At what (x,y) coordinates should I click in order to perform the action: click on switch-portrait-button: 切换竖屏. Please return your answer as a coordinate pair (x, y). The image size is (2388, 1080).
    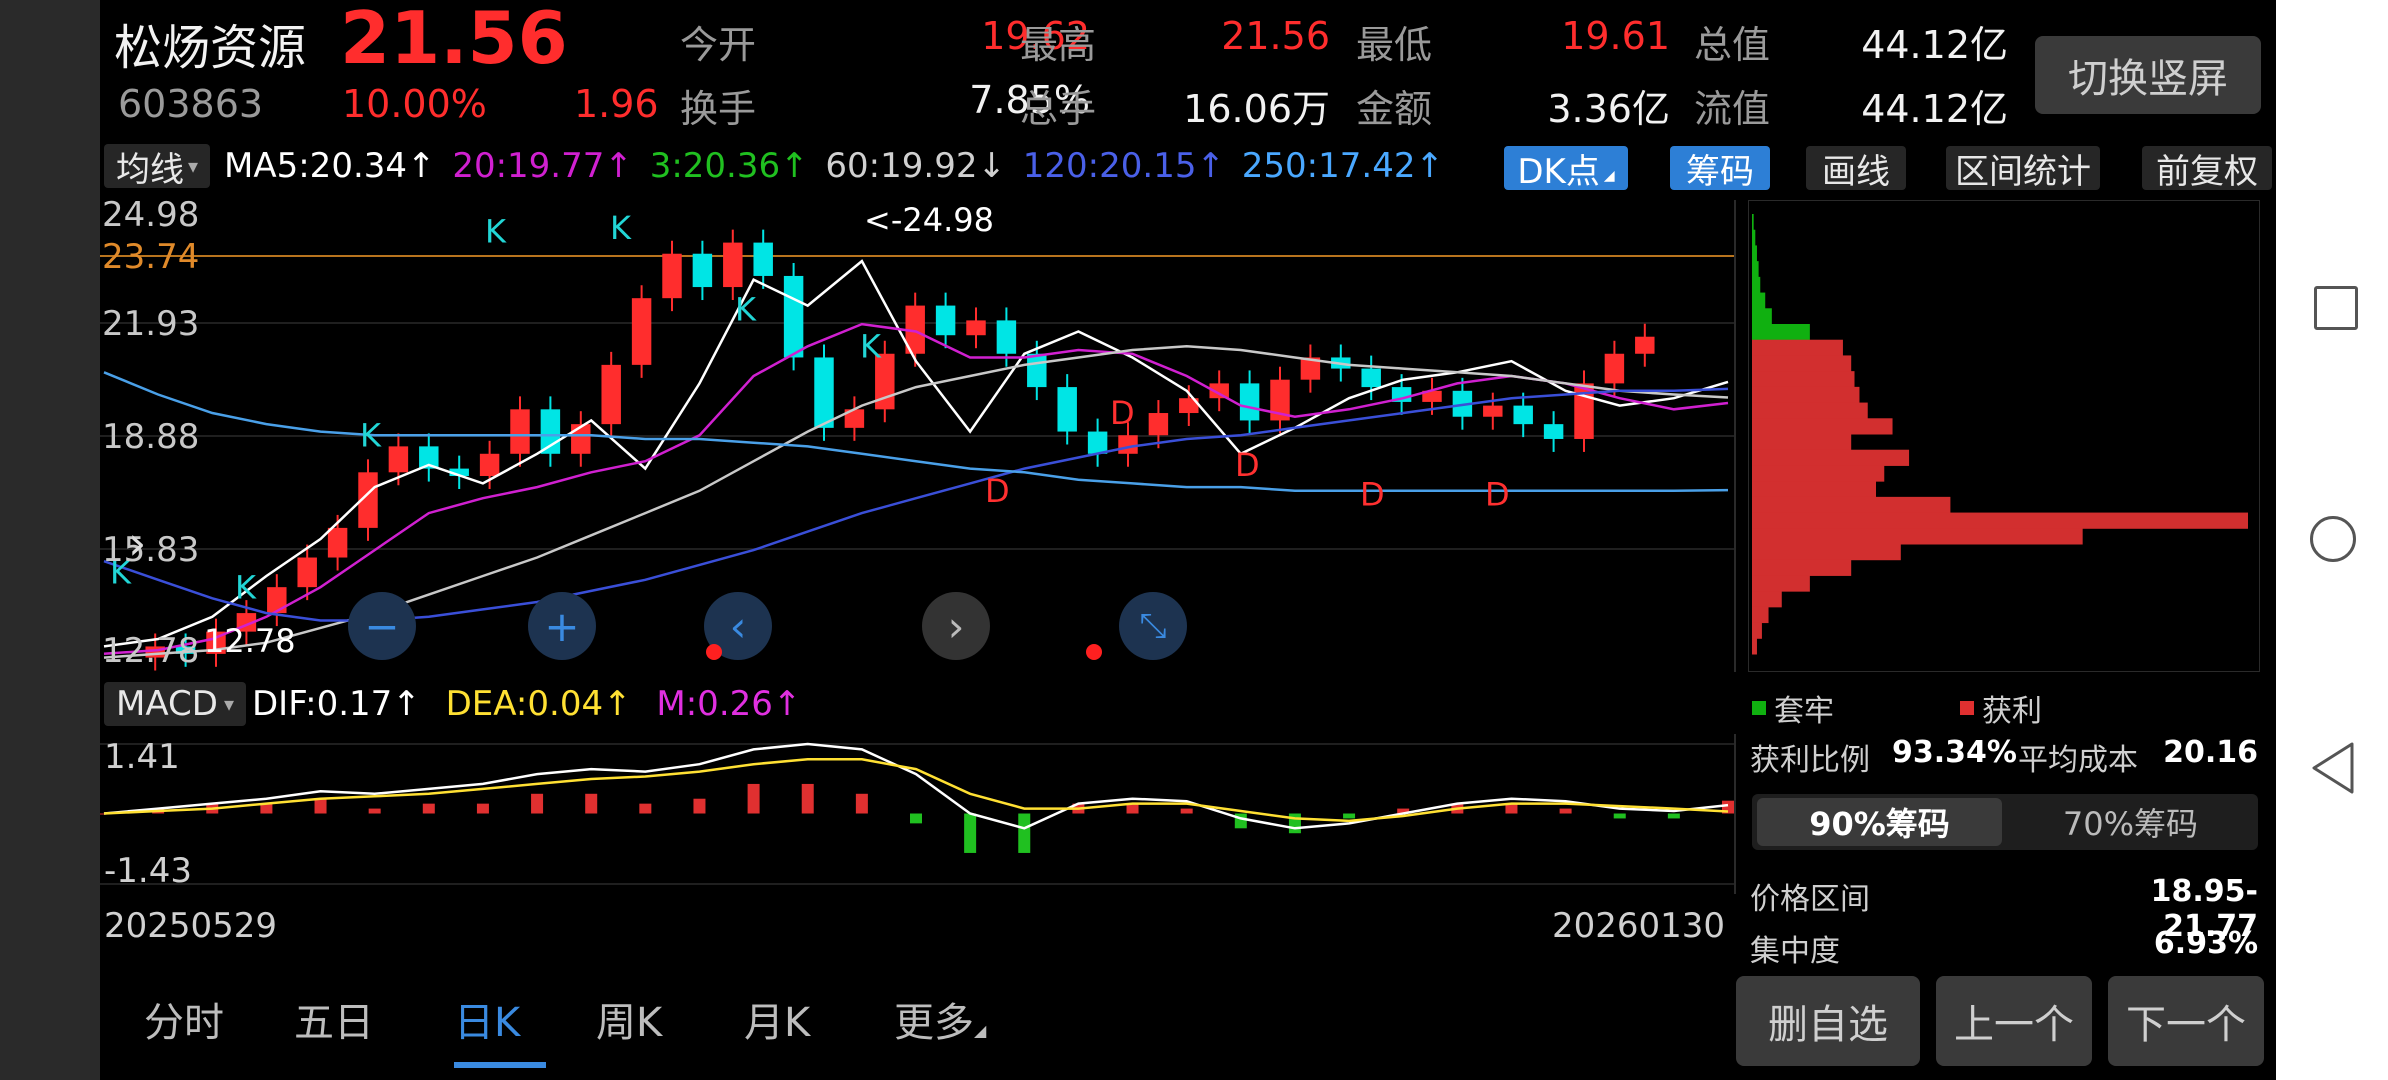
    Looking at the image, I should click on (2148, 75).